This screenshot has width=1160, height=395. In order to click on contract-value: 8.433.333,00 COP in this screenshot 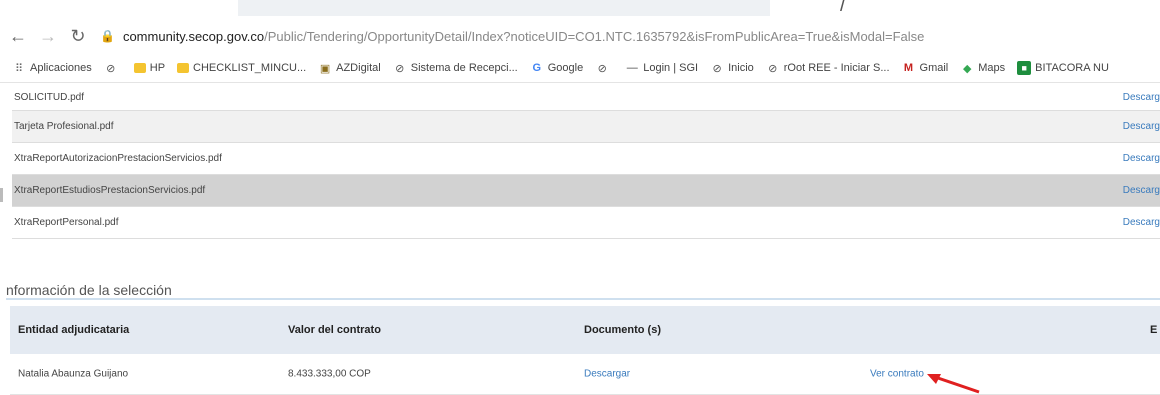, I will do `click(329, 374)`.